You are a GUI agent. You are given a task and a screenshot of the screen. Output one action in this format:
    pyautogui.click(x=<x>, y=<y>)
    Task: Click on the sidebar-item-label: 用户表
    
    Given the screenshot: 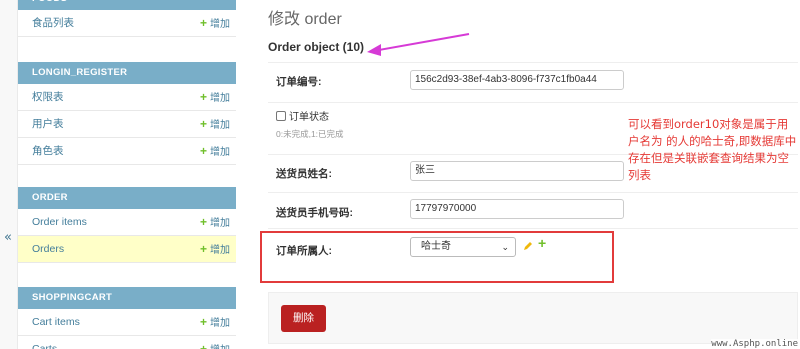 What is the action you would take?
    pyautogui.click(x=48, y=124)
    